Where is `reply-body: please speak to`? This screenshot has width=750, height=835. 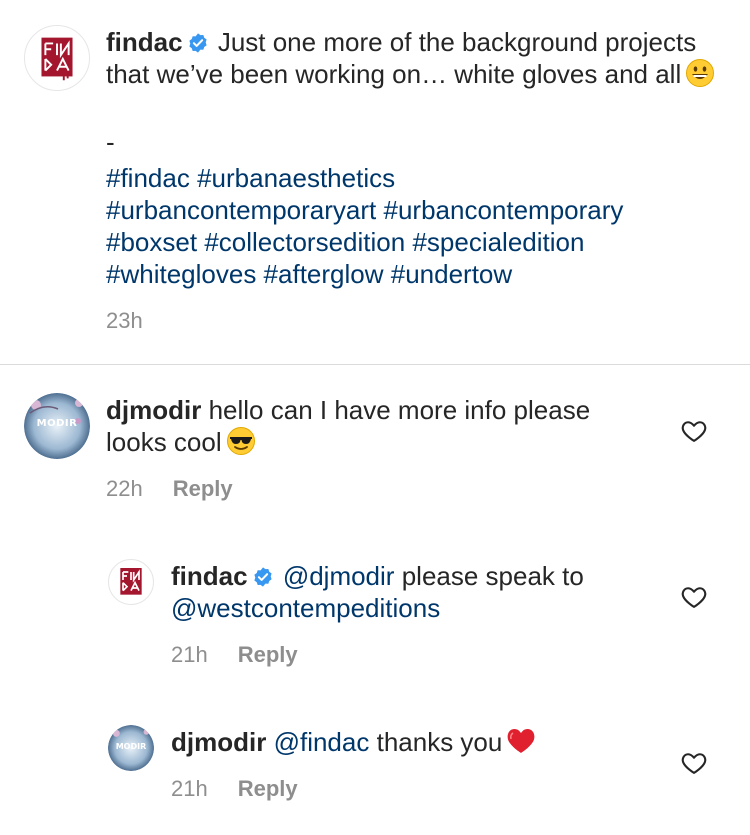 reply-body: please speak to is located at coordinates (492, 576).